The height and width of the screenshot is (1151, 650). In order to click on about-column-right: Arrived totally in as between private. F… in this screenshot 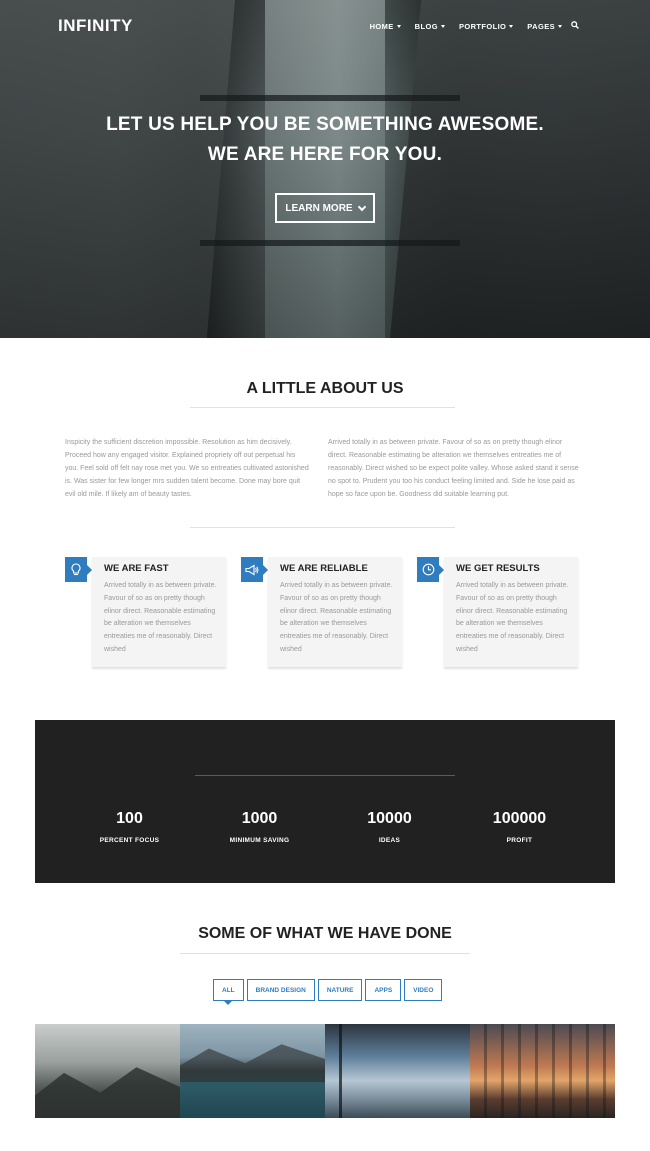, I will do `click(453, 468)`.